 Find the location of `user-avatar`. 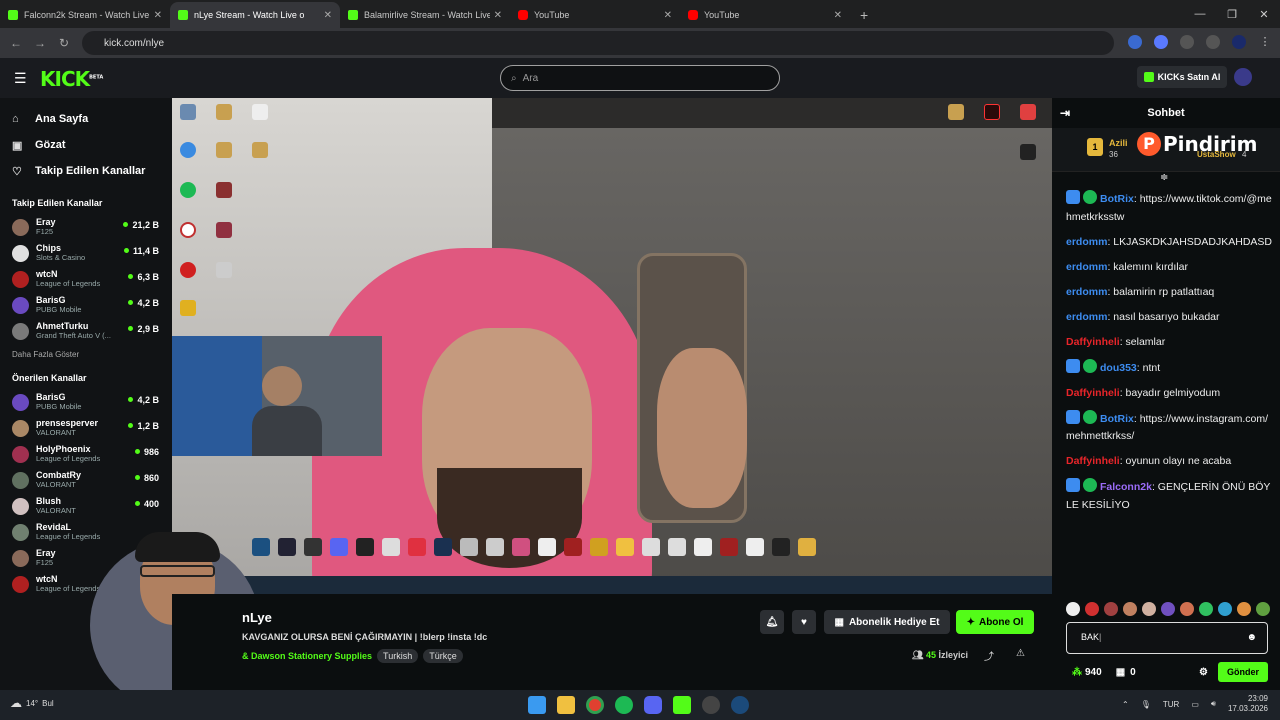

user-avatar is located at coordinates (1243, 77).